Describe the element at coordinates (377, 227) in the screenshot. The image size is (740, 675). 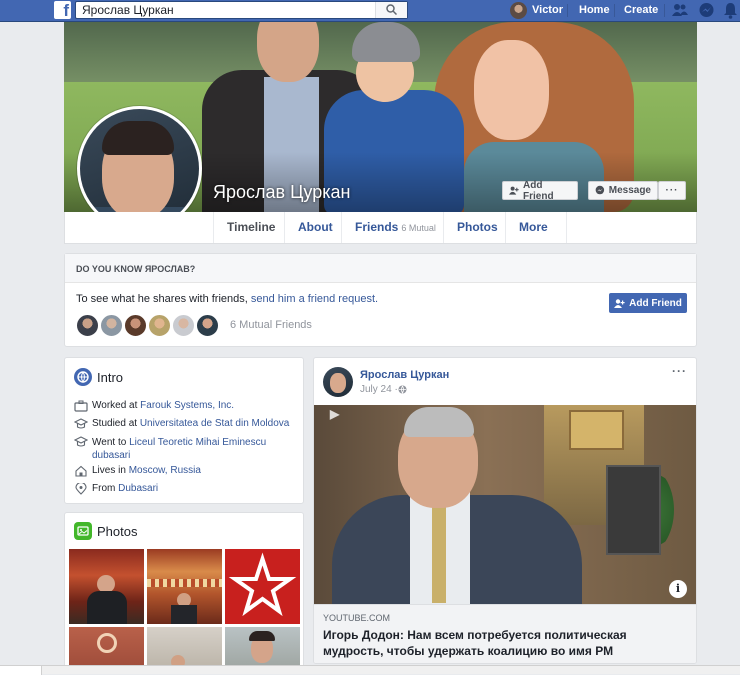
I see `tab-label: Friends` at that location.